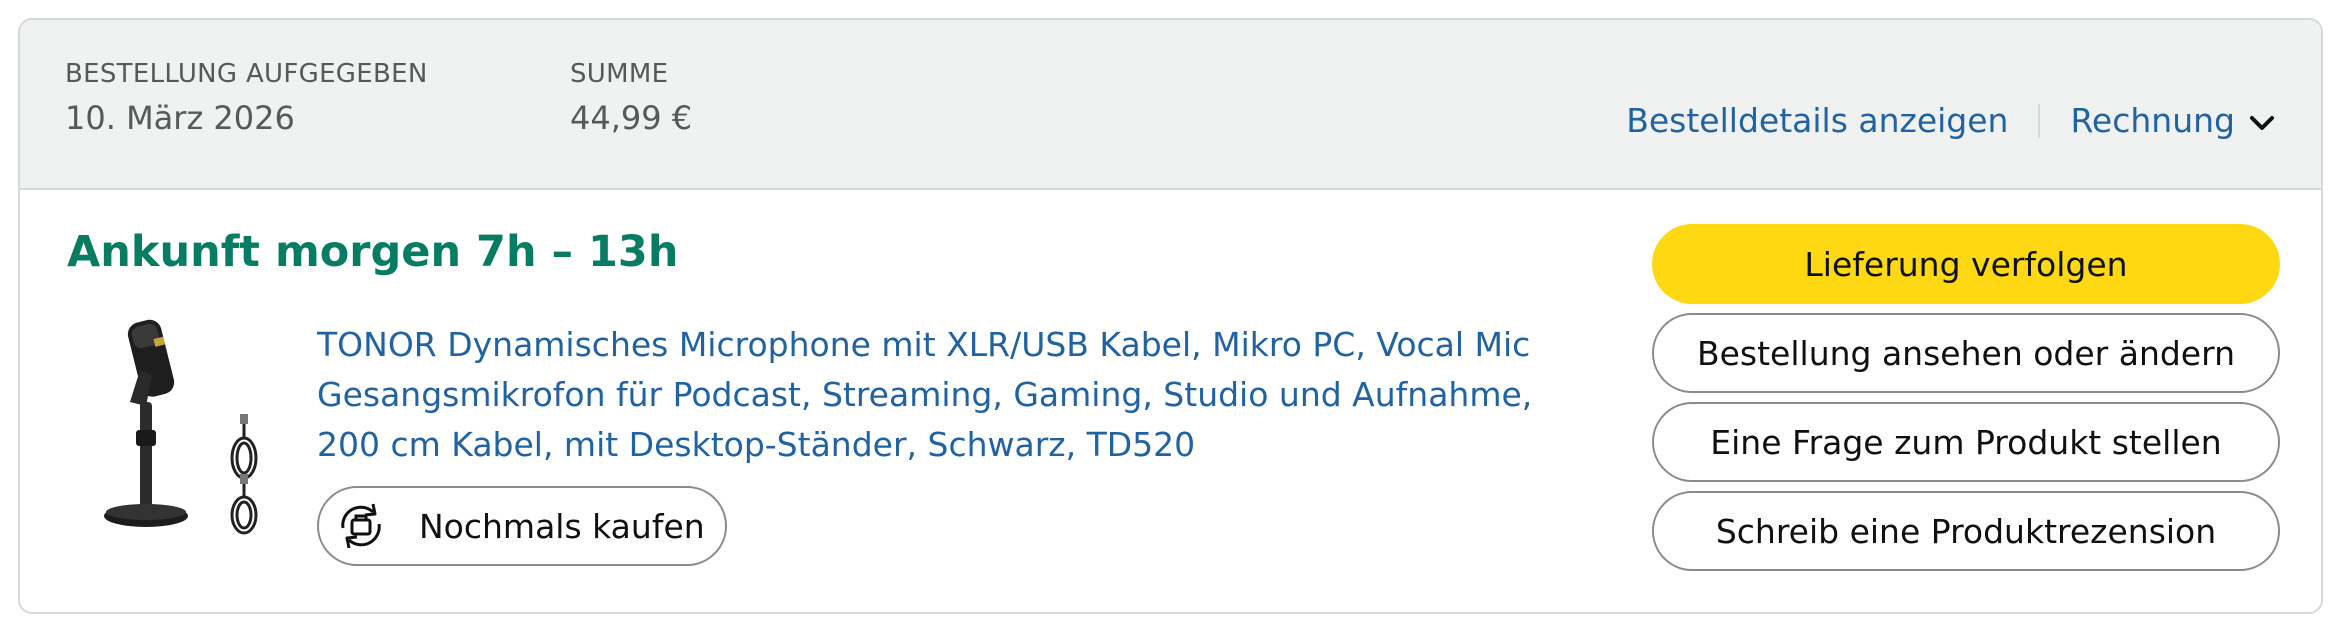 This screenshot has width=2343, height=623. Describe the element at coordinates (1966, 264) in the screenshot. I see `track-package-button: Lieferung verfolgen` at that location.